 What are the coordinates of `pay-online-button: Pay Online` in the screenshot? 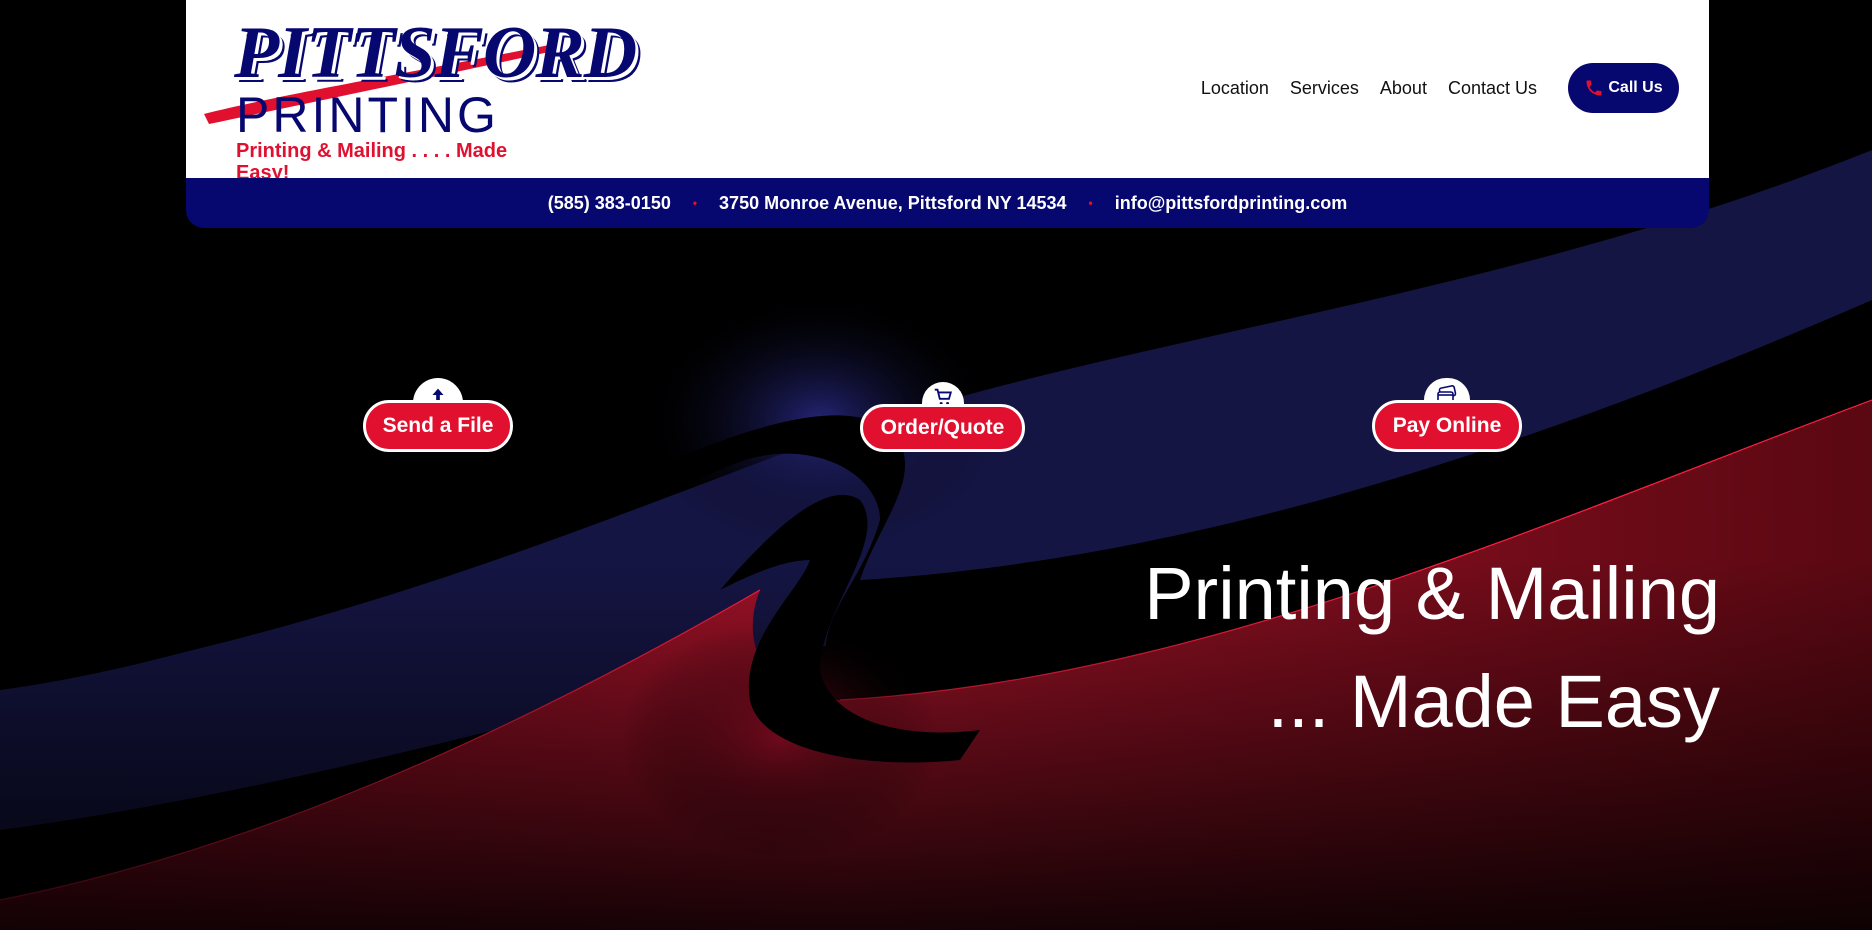 It's located at (1447, 415).